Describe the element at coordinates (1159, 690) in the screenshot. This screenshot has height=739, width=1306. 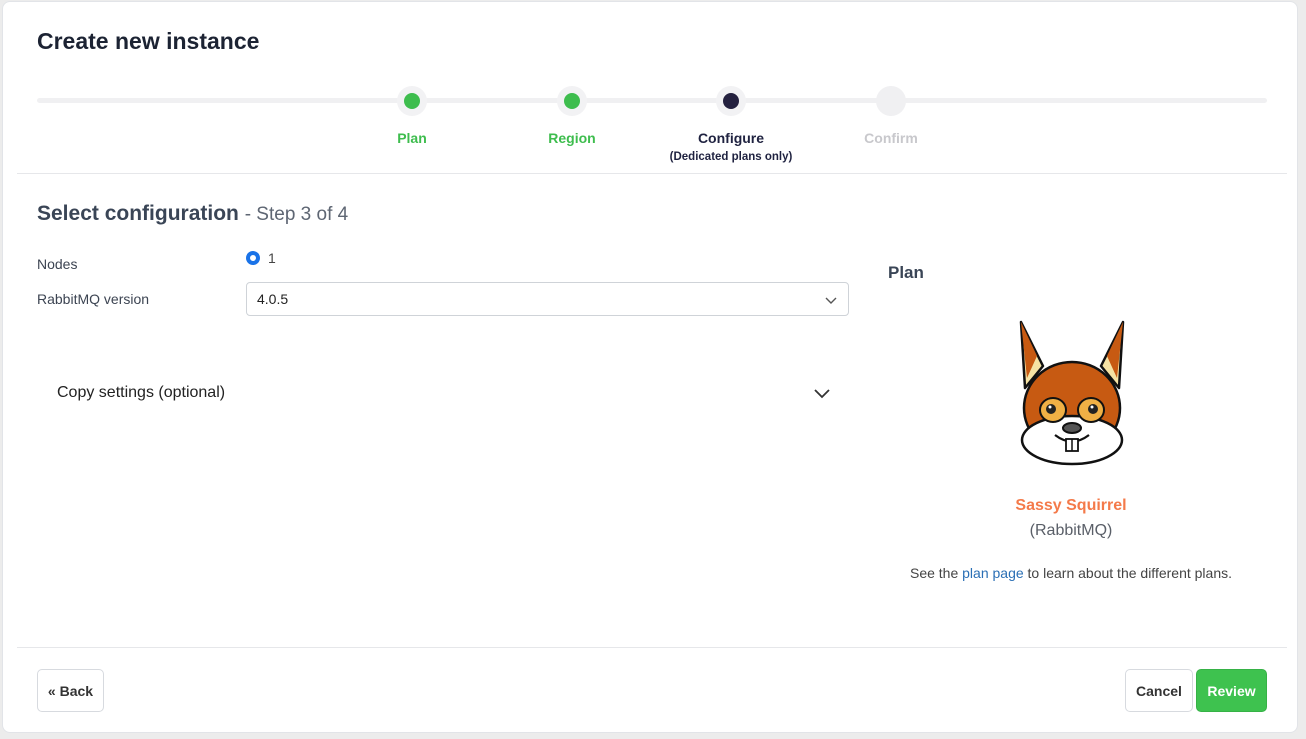
I see `cancel-button: Cancel` at that location.